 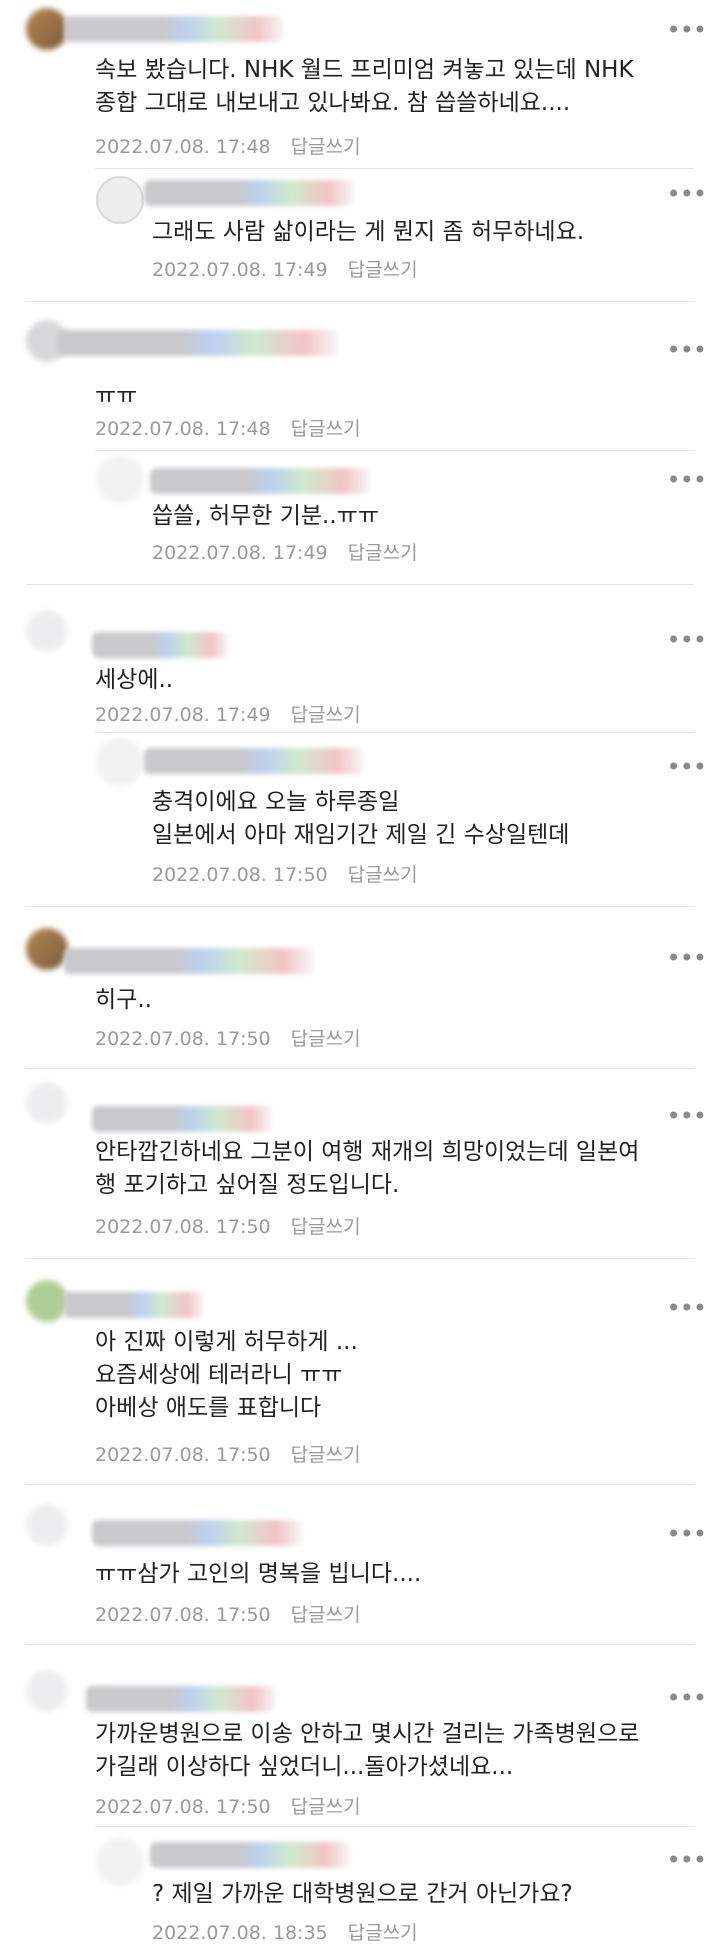 What do you see at coordinates (361, 818) in the screenshot?
I see `reply-text: 충격이에요 오늘 하루종일 일본에서 아마 재임기간 제일 긴 수상일텐데` at bounding box center [361, 818].